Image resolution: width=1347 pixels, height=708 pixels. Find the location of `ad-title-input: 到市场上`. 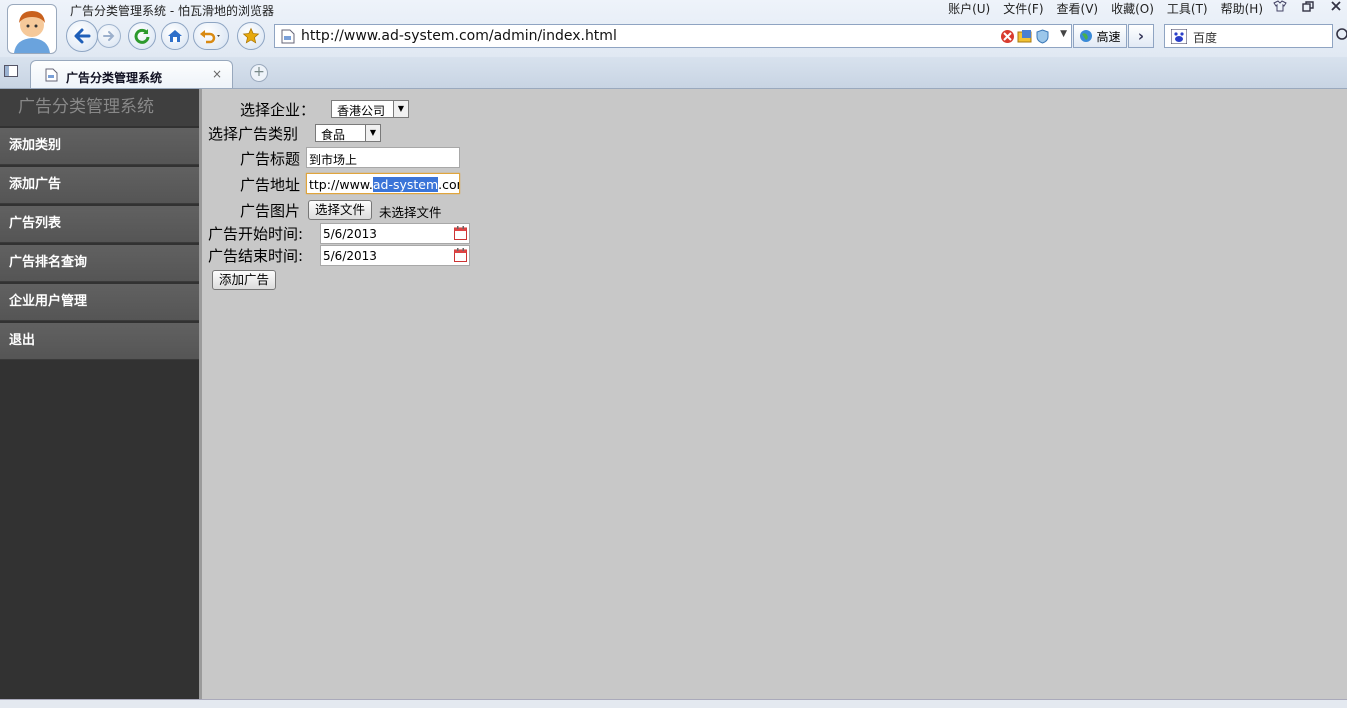

ad-title-input: 到市场上 is located at coordinates (383, 157).